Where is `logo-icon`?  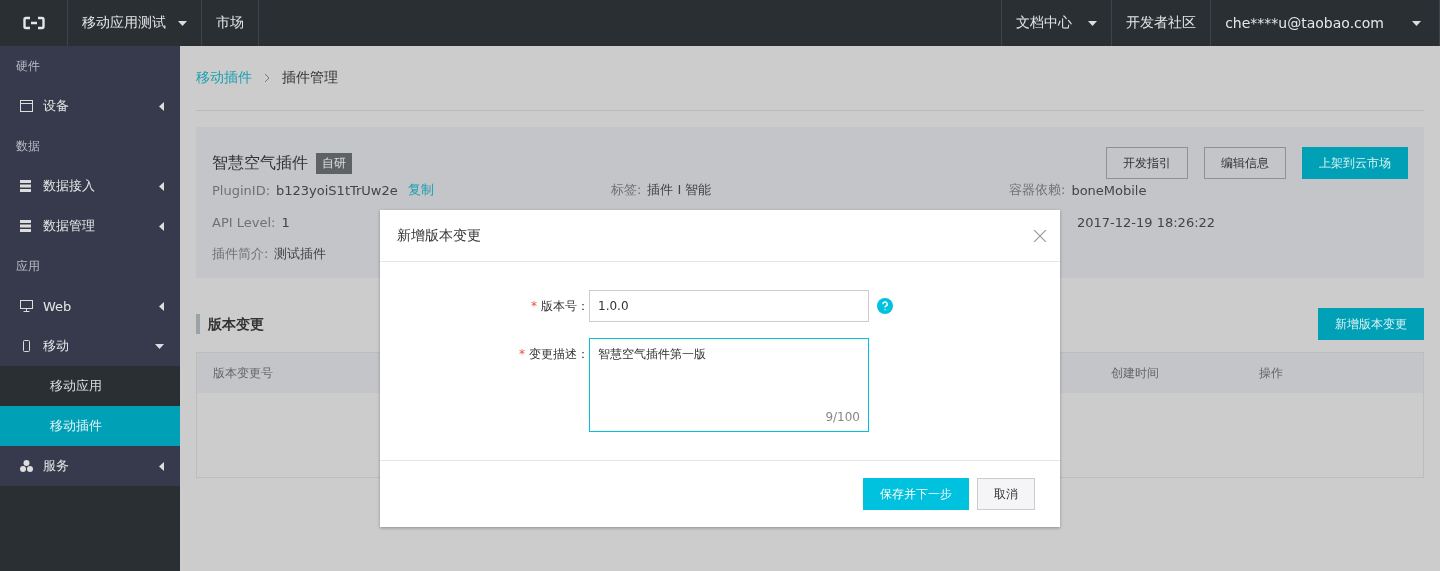 logo-icon is located at coordinates (33, 23).